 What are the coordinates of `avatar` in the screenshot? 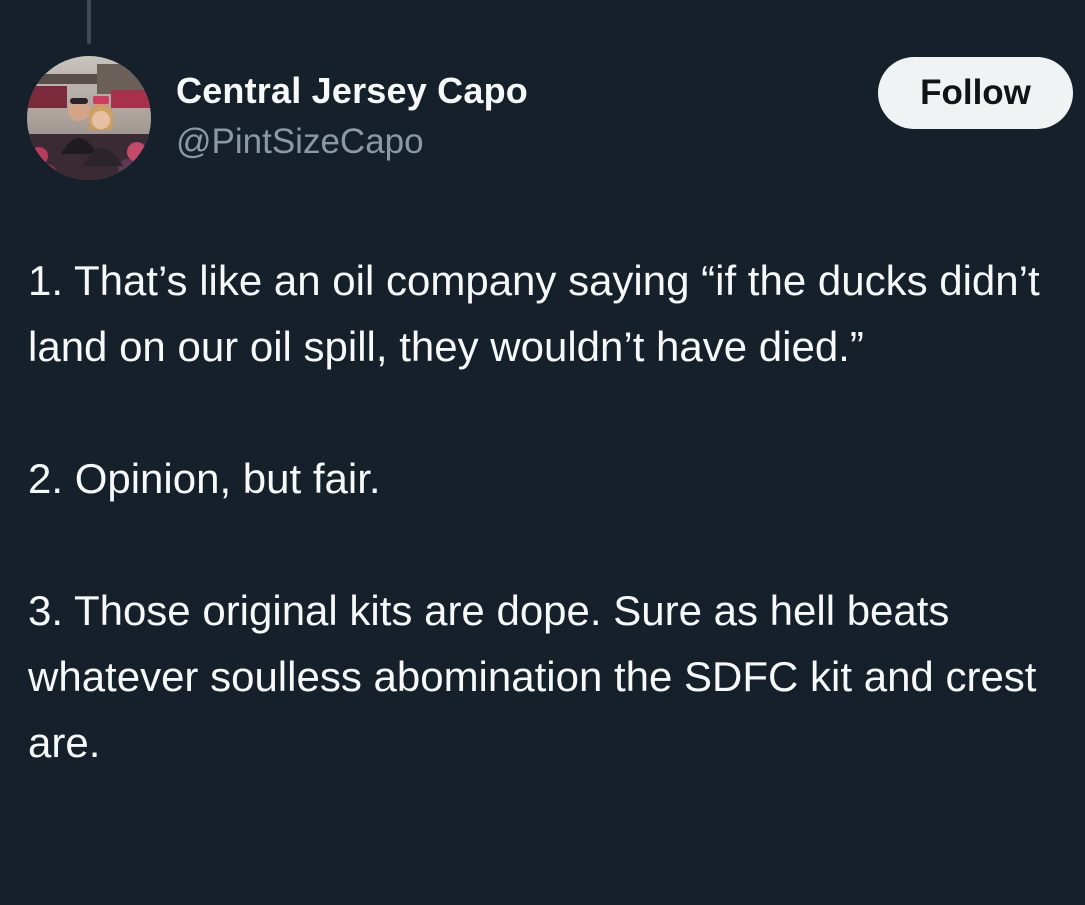 It's located at (89, 118).